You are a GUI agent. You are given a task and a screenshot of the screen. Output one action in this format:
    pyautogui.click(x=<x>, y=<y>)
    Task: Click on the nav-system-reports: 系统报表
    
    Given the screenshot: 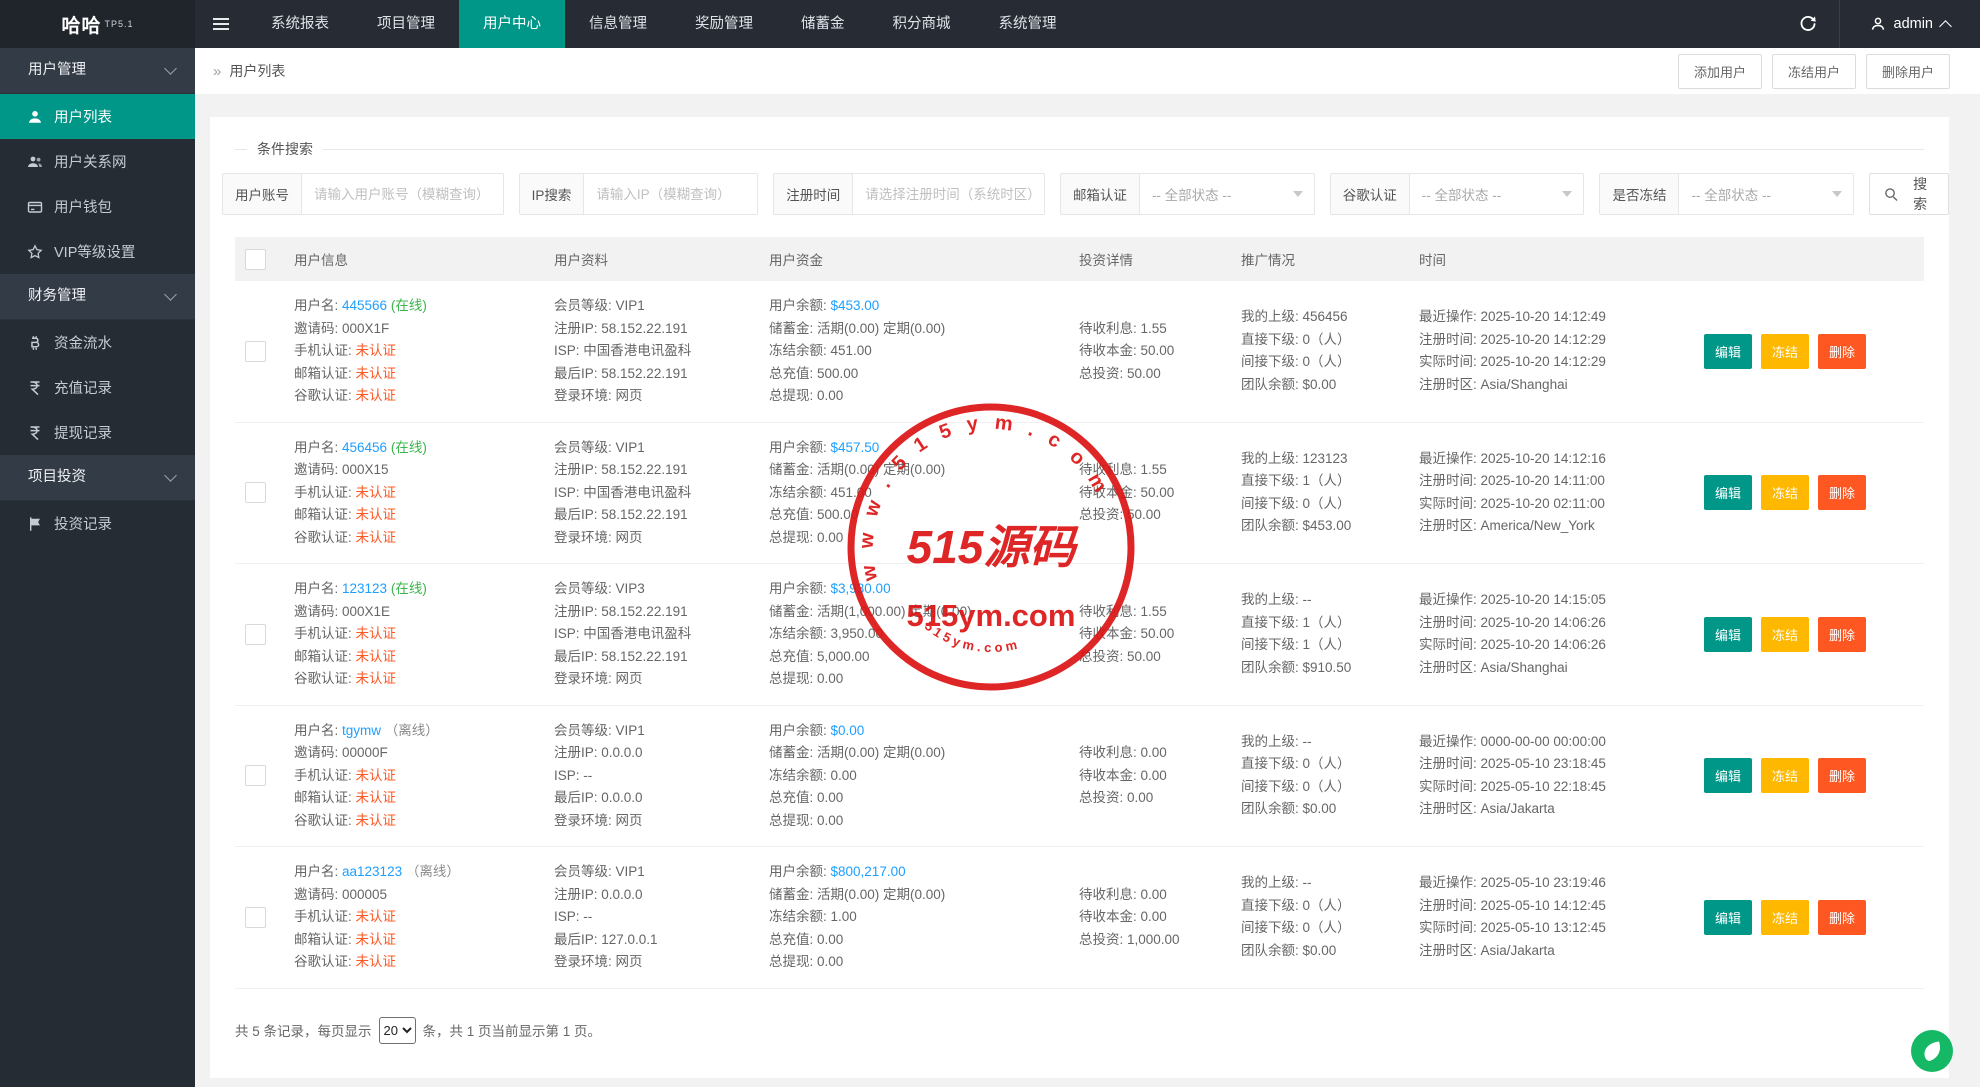 What is the action you would take?
    pyautogui.click(x=300, y=24)
    